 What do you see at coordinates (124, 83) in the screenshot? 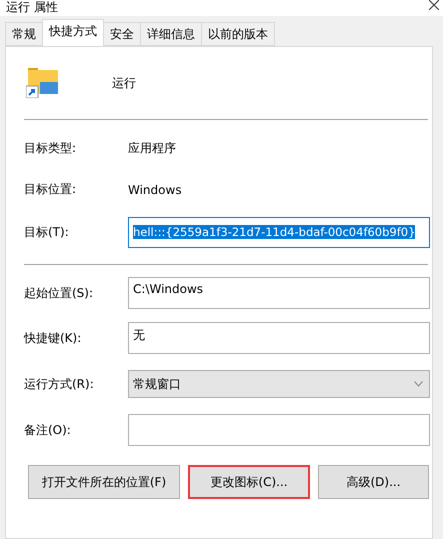
I see `shortcut-name: 运行` at bounding box center [124, 83].